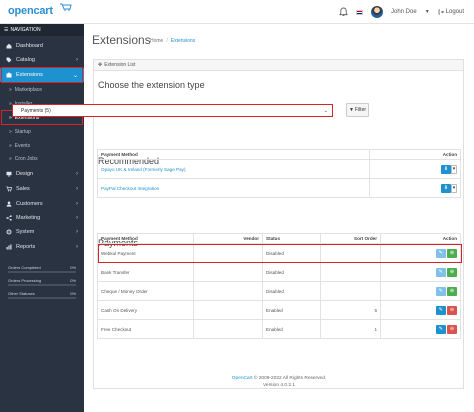 The image size is (474, 412). Describe the element at coordinates (22, 132) in the screenshot. I see `sidebar-subitem-label: Startup` at that location.